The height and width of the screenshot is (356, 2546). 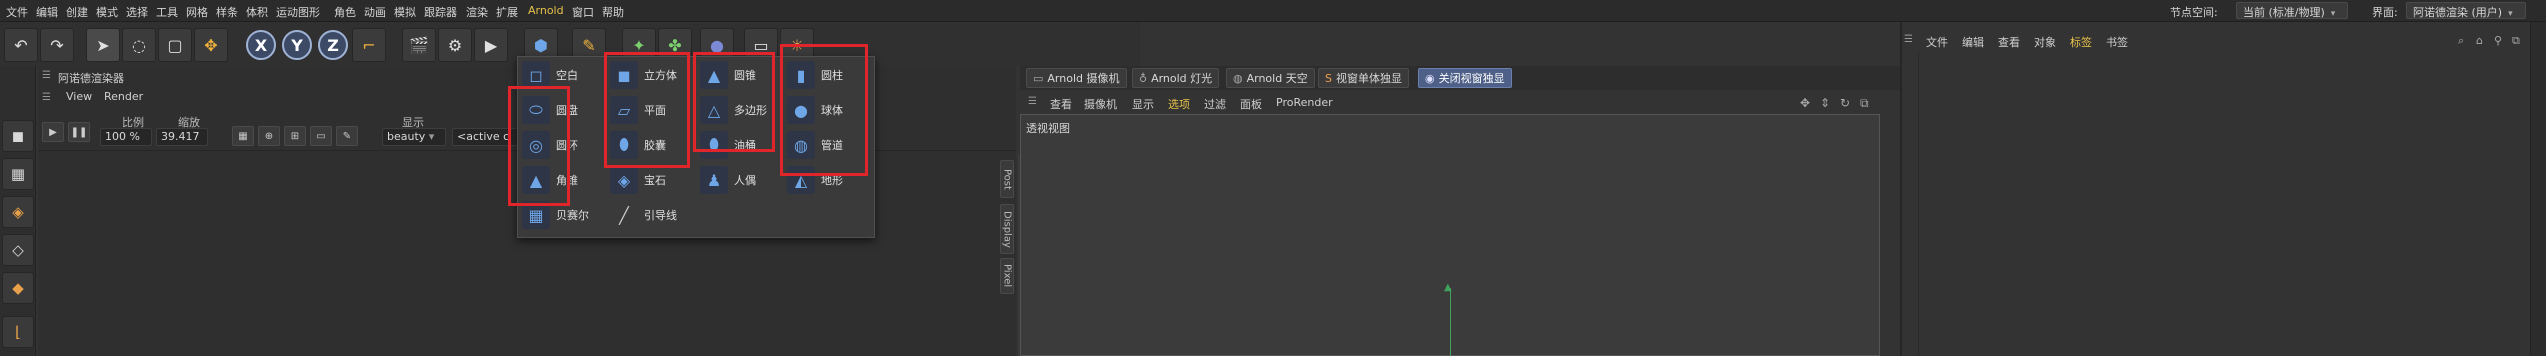 What do you see at coordinates (18, 136) in the screenshot?
I see `model-mode-icon: ◼` at bounding box center [18, 136].